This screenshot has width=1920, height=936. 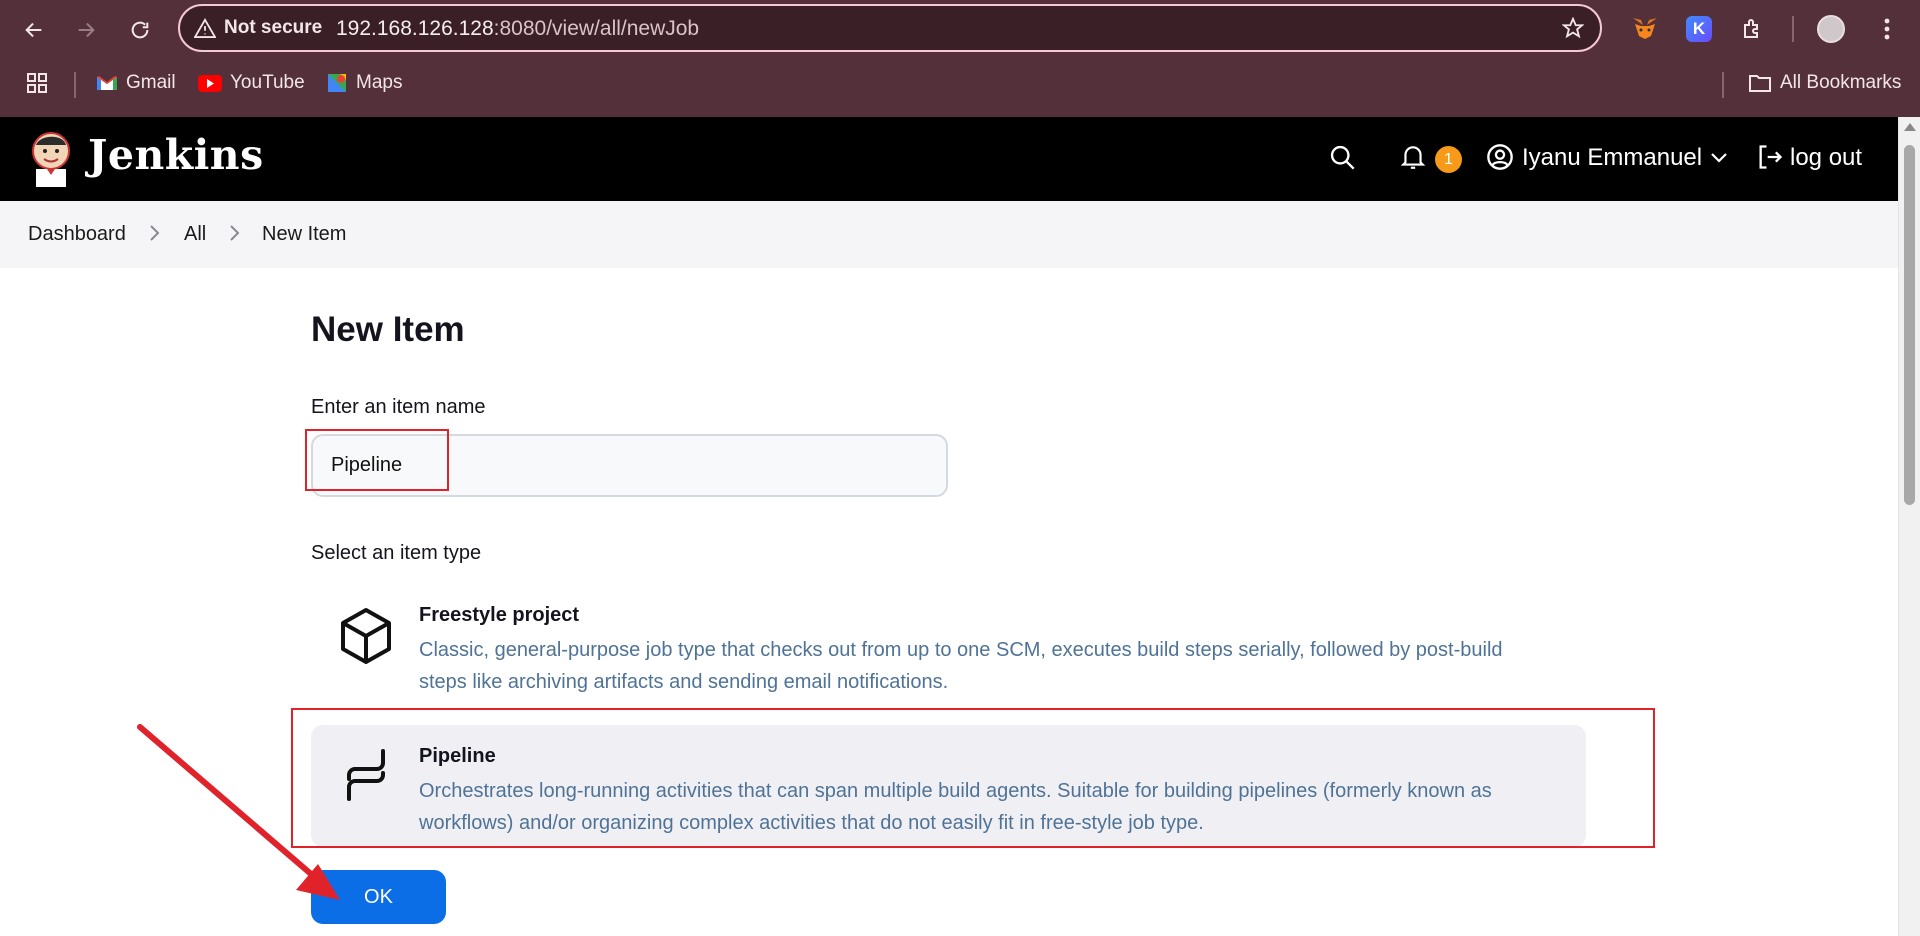 I want to click on bookmark-gmail: Gmail, so click(x=136, y=83).